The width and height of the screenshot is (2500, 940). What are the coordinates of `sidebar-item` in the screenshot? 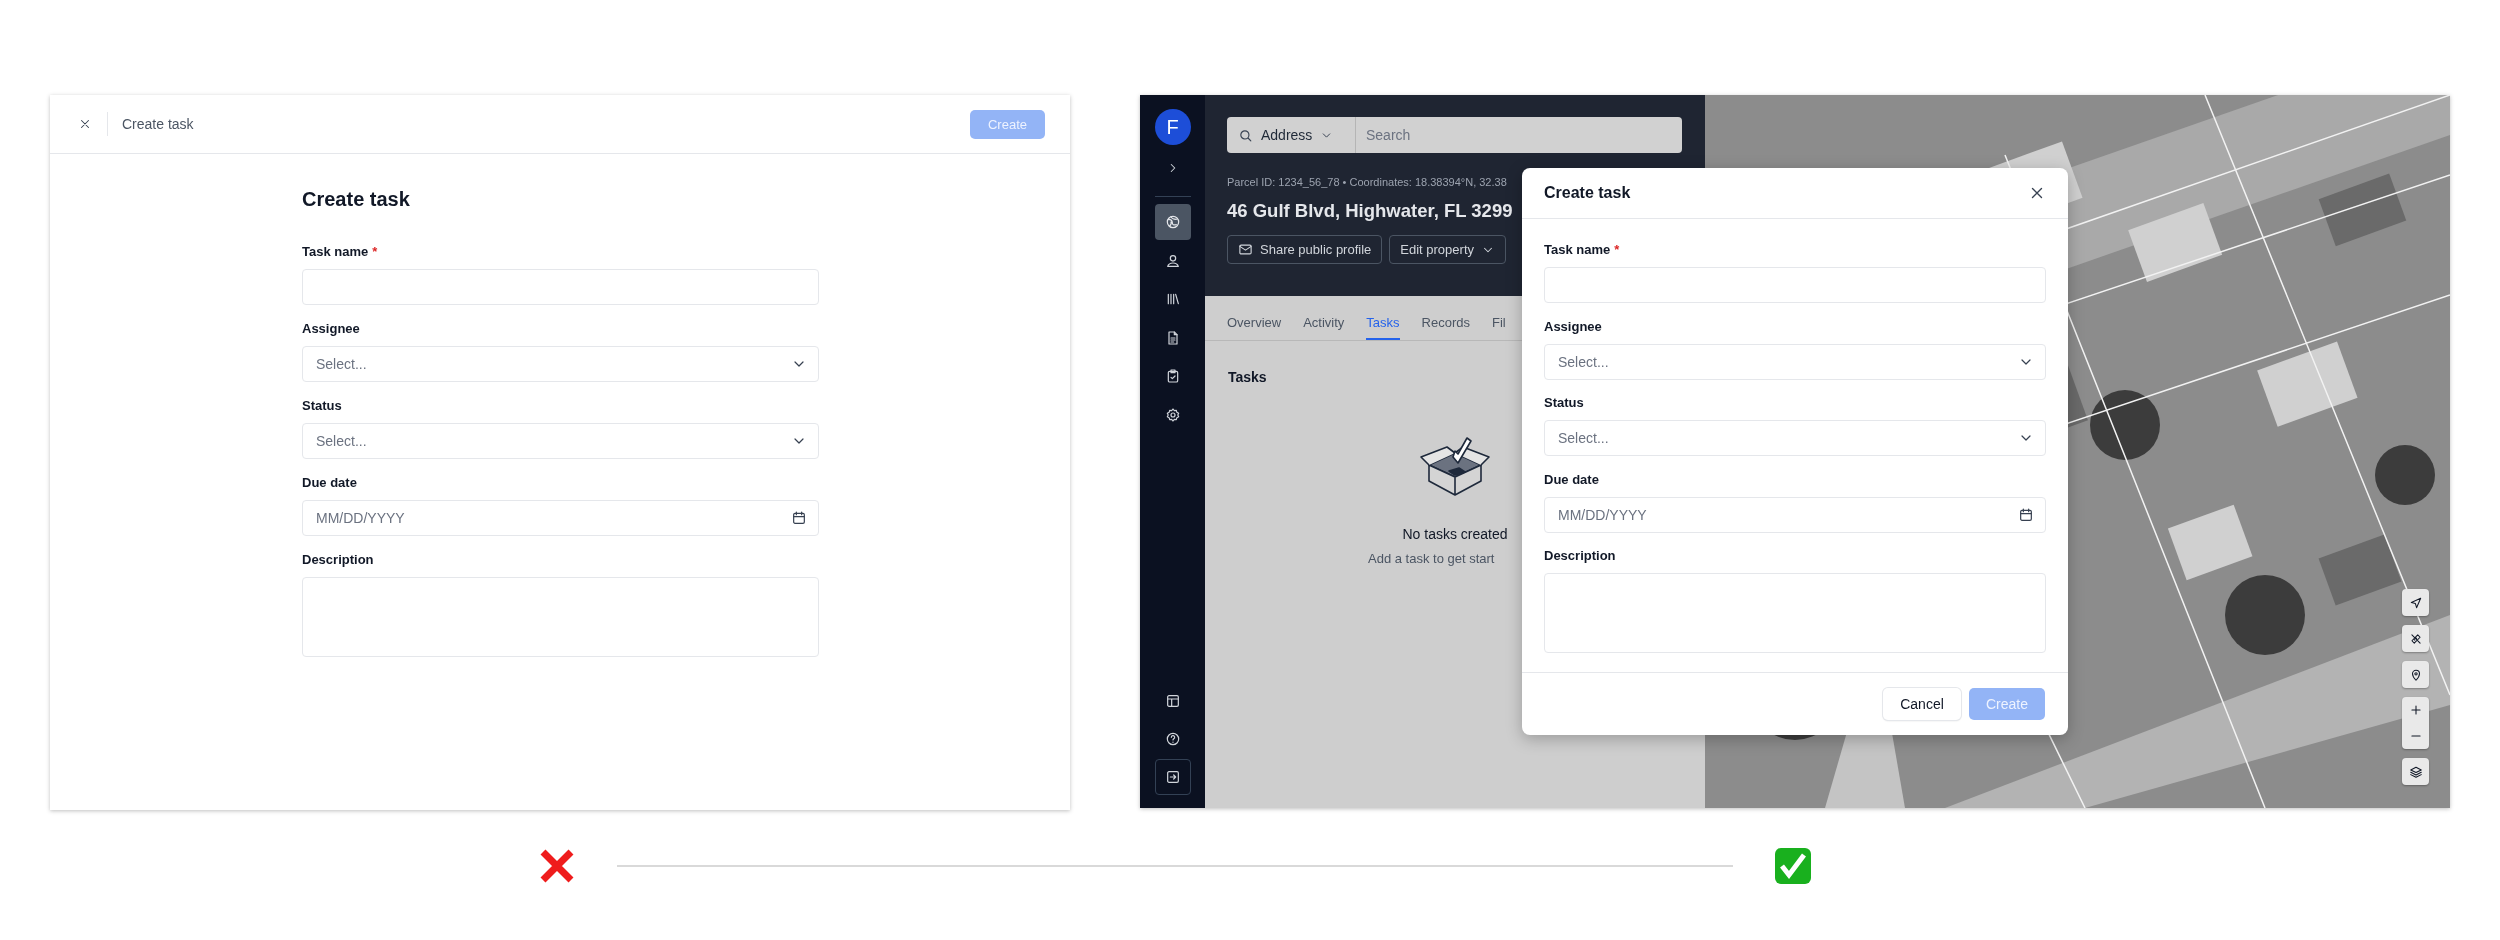 It's located at (1172, 222).